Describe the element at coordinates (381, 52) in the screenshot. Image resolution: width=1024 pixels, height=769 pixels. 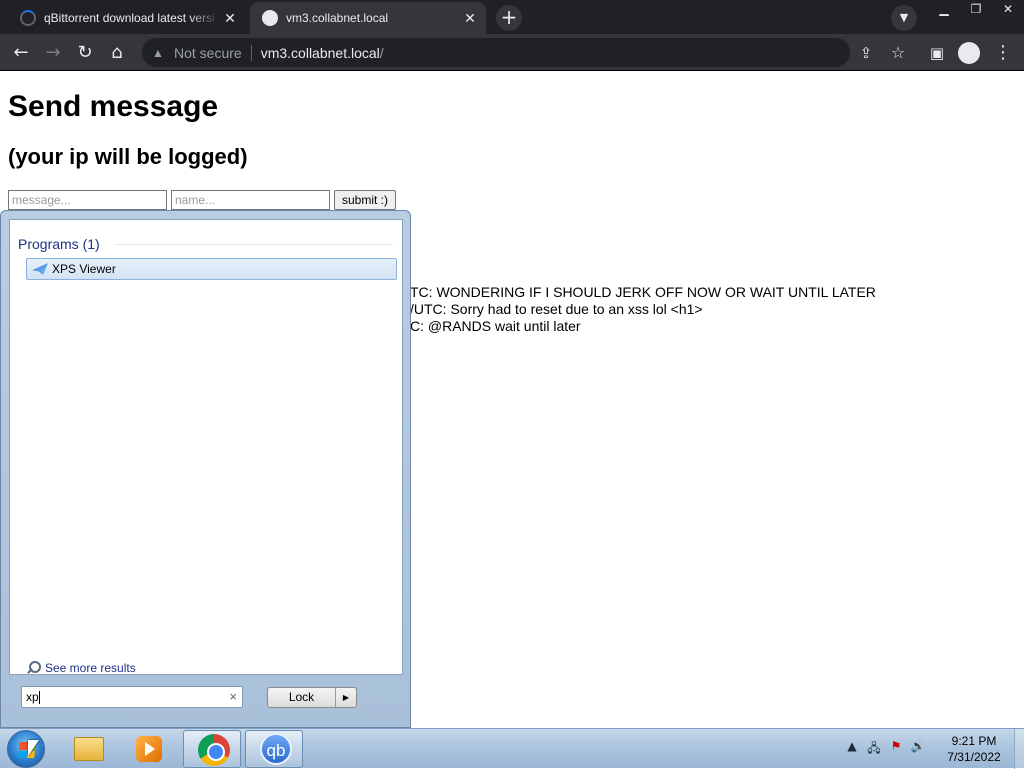
I see `url-path: /` at that location.